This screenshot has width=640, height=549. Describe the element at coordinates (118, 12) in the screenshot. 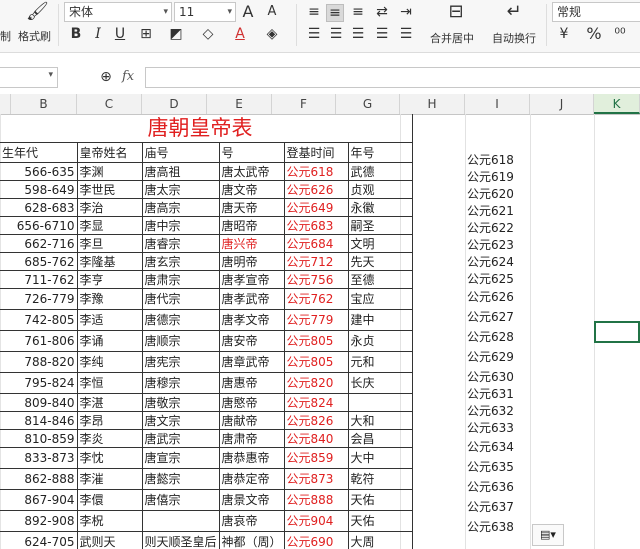

I see `font-name-select: 宋体 ▾` at that location.